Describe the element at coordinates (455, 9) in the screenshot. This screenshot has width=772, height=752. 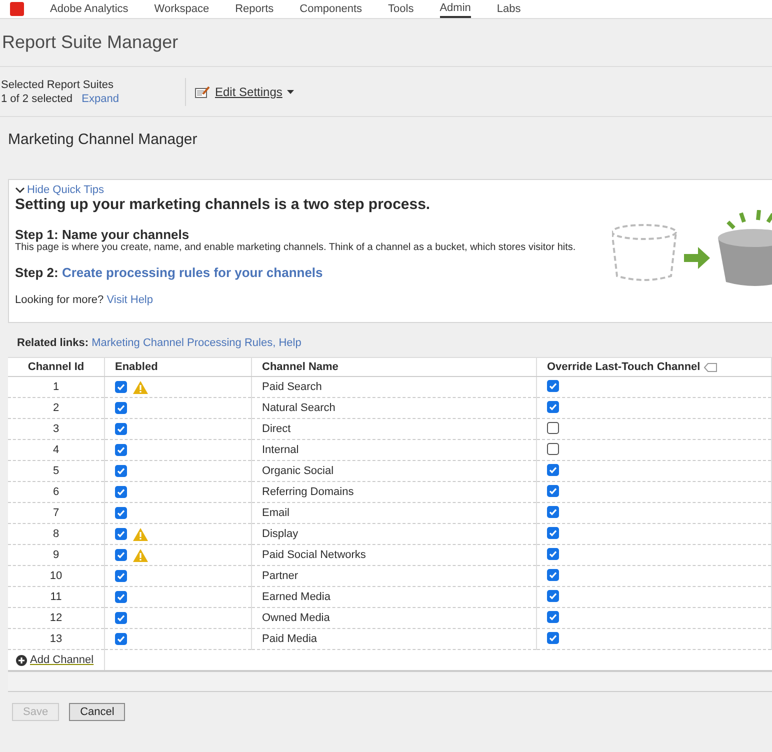
I see `nav-tab: Admin` at that location.